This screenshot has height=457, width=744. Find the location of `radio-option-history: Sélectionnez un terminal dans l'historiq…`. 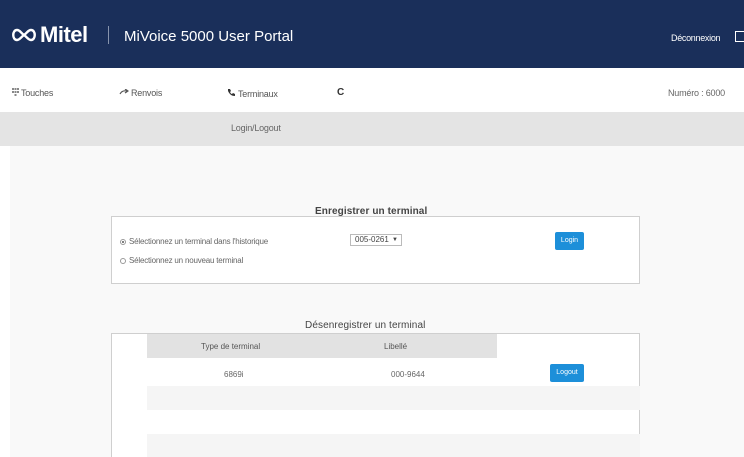

radio-option-history: Sélectionnez un terminal dans l'historiq… is located at coordinates (194, 241).